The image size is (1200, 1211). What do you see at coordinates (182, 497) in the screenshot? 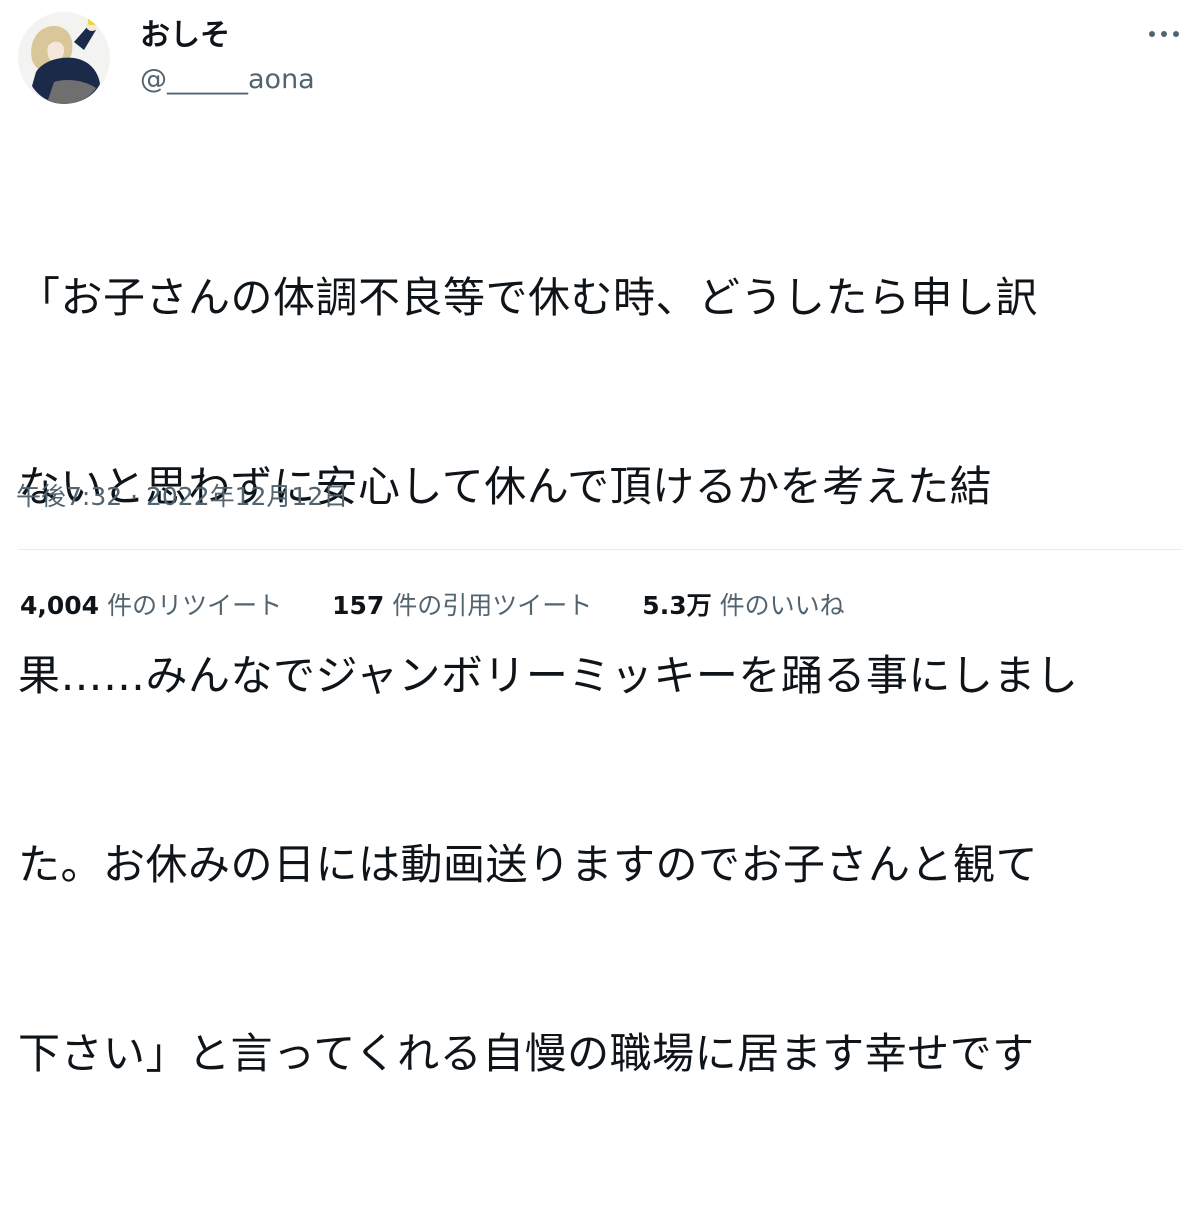
I see `tweet-timestamp: 午後7:32 · 2022年12月12日` at bounding box center [182, 497].